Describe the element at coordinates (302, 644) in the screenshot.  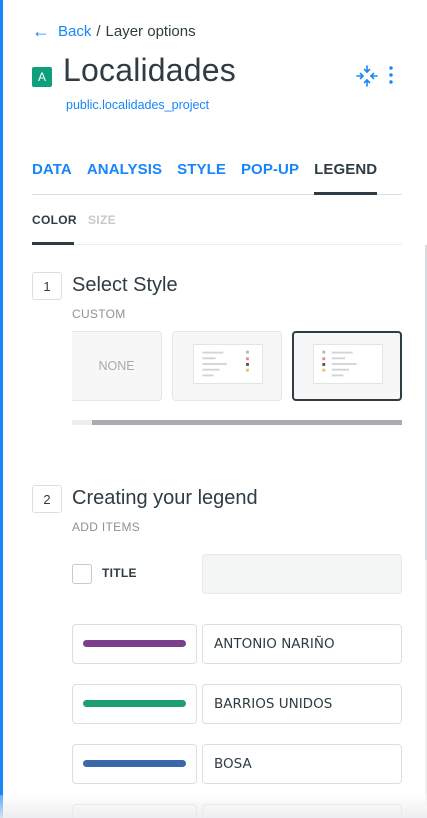
I see `legend-item-name-input: ANTONIO NARIÑO` at that location.